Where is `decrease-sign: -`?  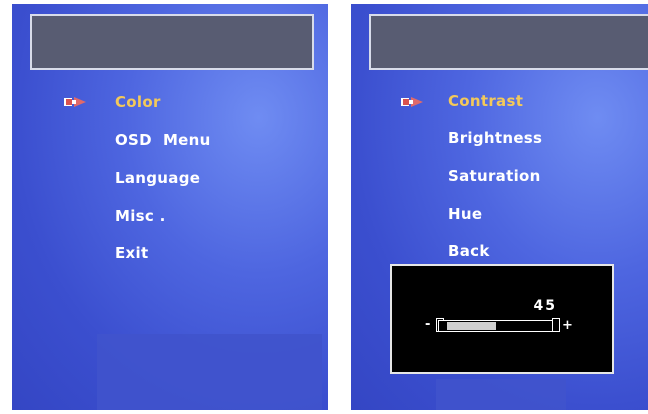
decrease-sign: - is located at coordinates (428, 324).